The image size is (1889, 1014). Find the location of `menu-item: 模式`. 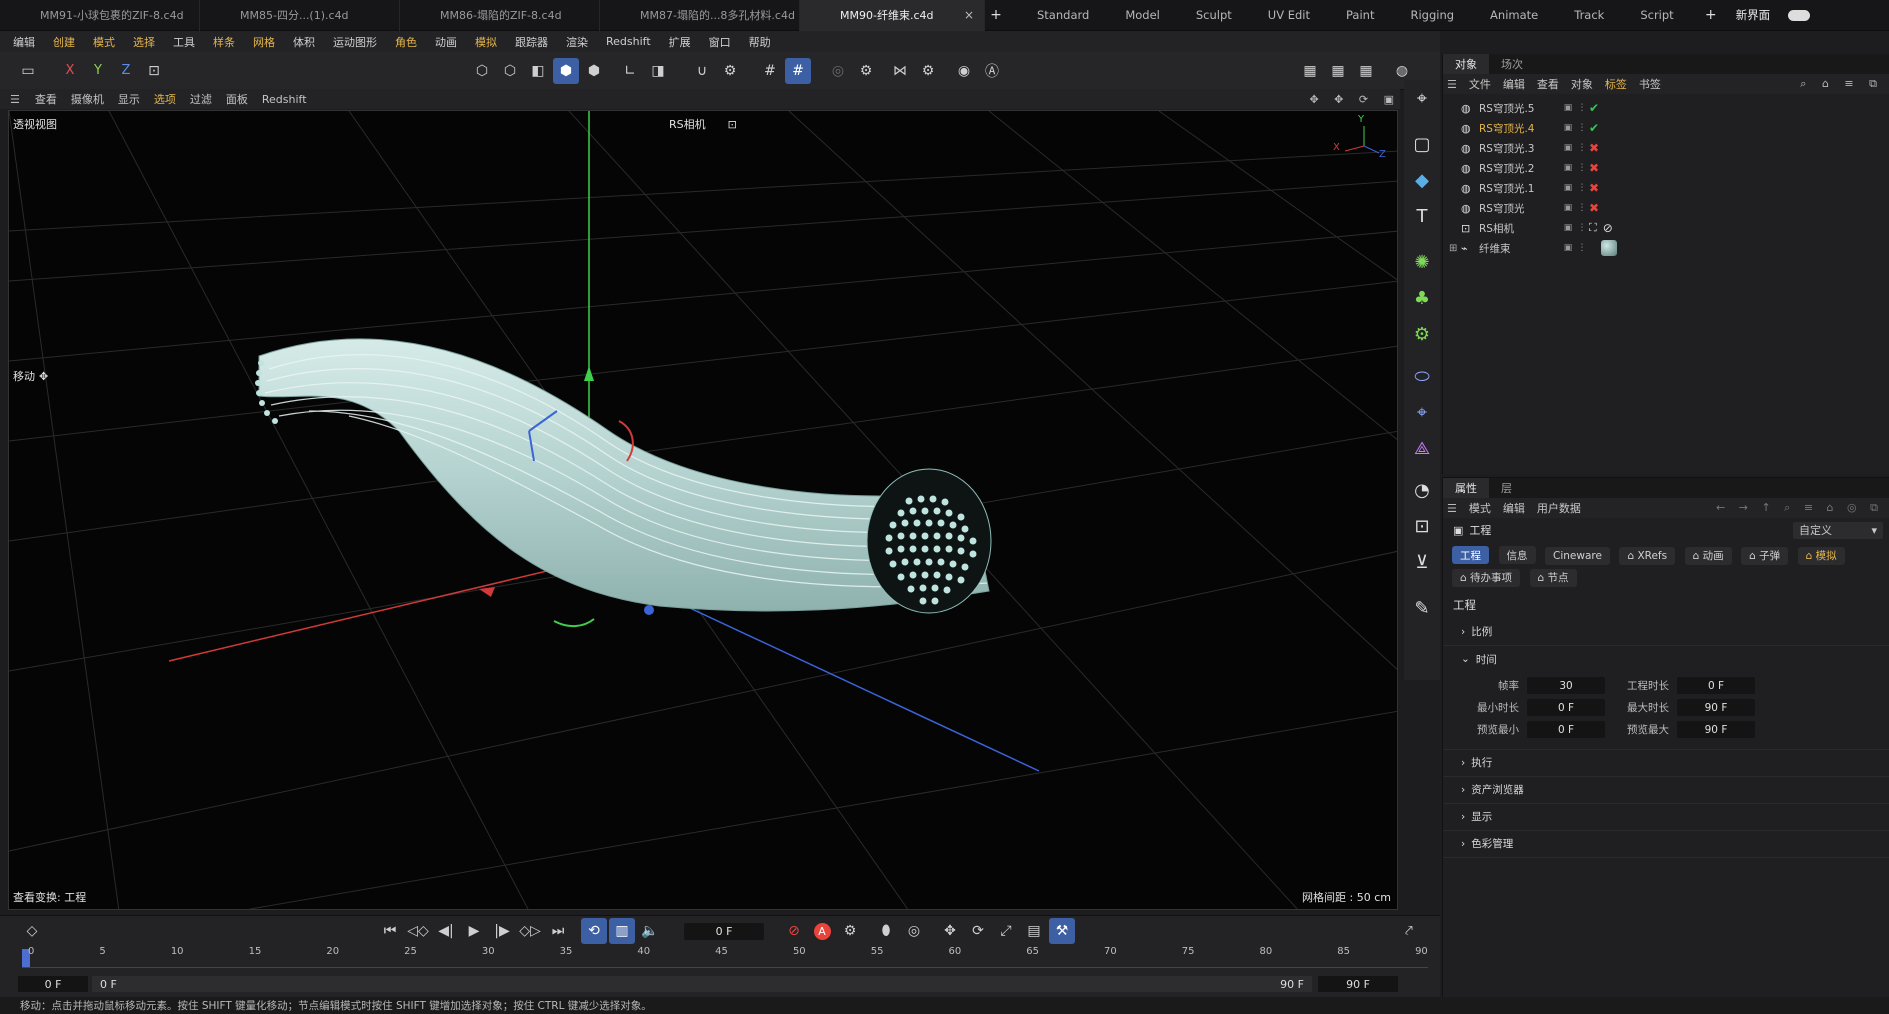

menu-item: 模式 is located at coordinates (104, 41).